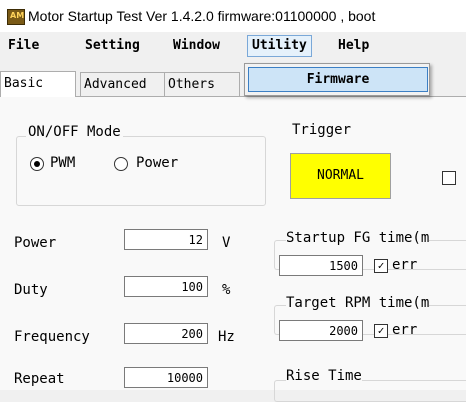  Describe the element at coordinates (353, 46) in the screenshot. I see `menu-help: Help` at that location.